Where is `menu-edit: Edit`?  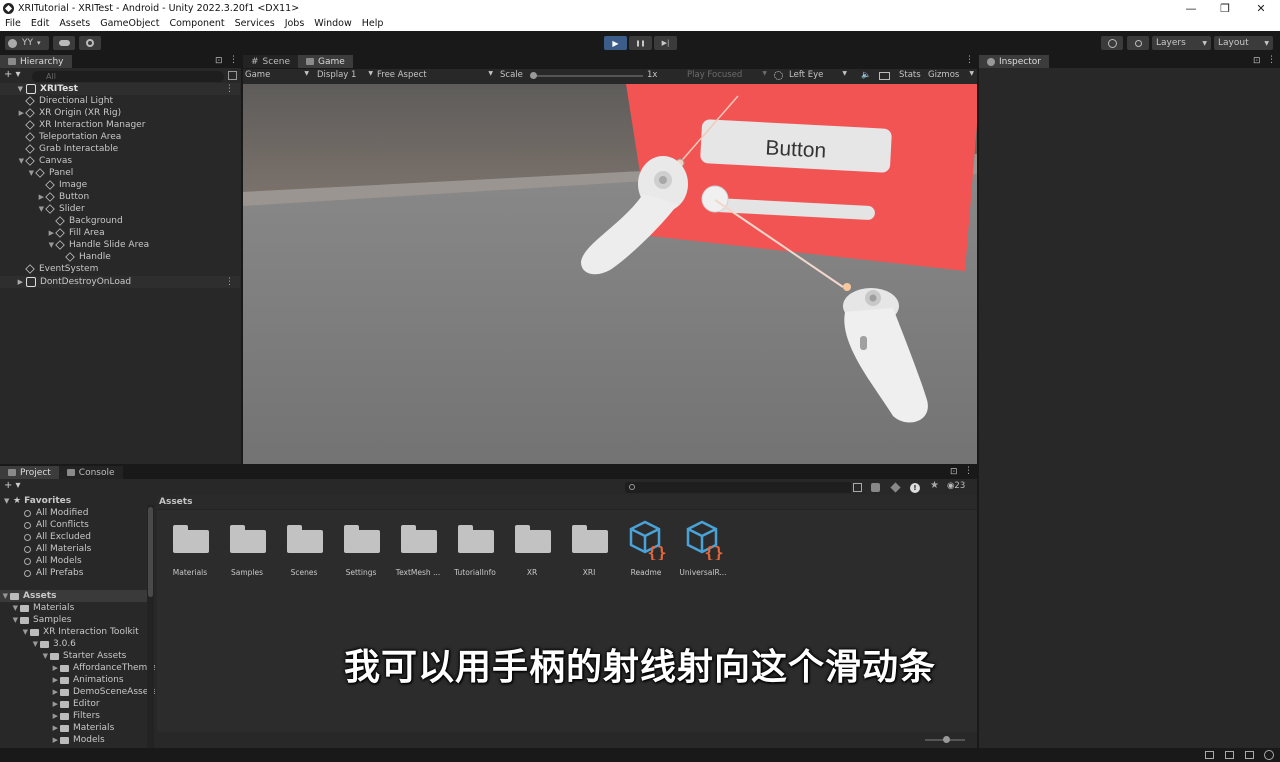
menu-edit: Edit is located at coordinates (40, 23).